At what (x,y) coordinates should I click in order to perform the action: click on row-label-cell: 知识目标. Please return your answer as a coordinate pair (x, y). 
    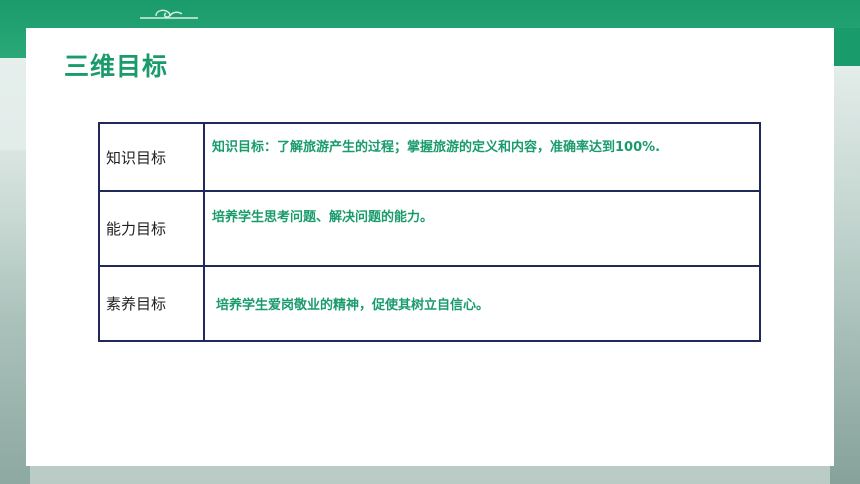
    Looking at the image, I should click on (151, 157).